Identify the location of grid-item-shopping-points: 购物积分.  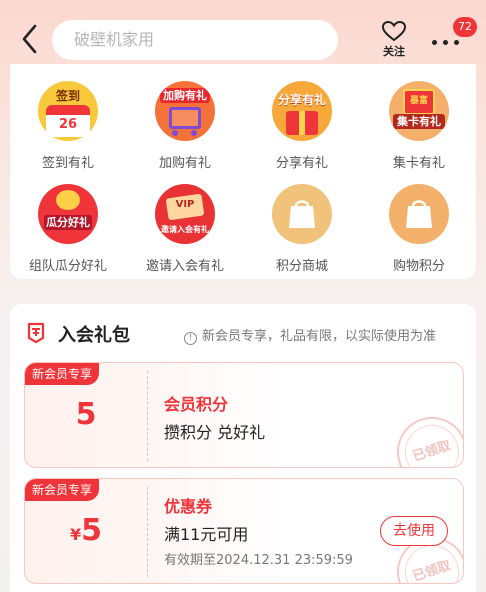
(419, 229).